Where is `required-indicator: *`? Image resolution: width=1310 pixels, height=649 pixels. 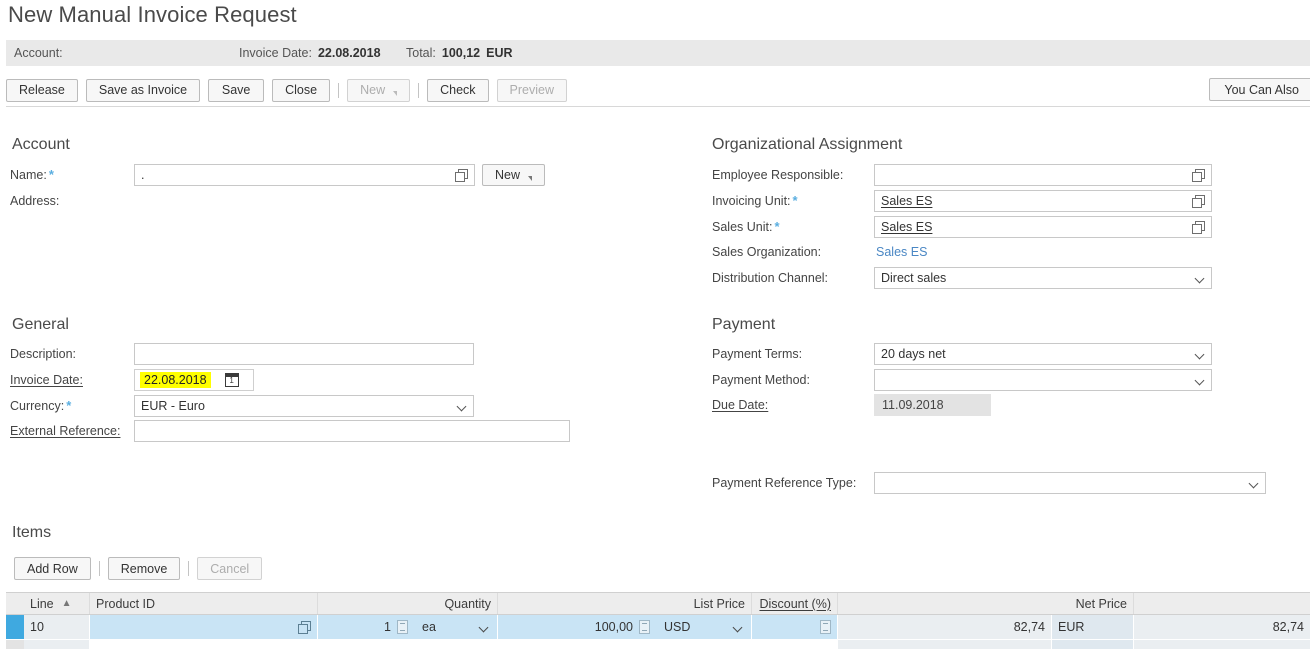 required-indicator: * is located at coordinates (795, 200).